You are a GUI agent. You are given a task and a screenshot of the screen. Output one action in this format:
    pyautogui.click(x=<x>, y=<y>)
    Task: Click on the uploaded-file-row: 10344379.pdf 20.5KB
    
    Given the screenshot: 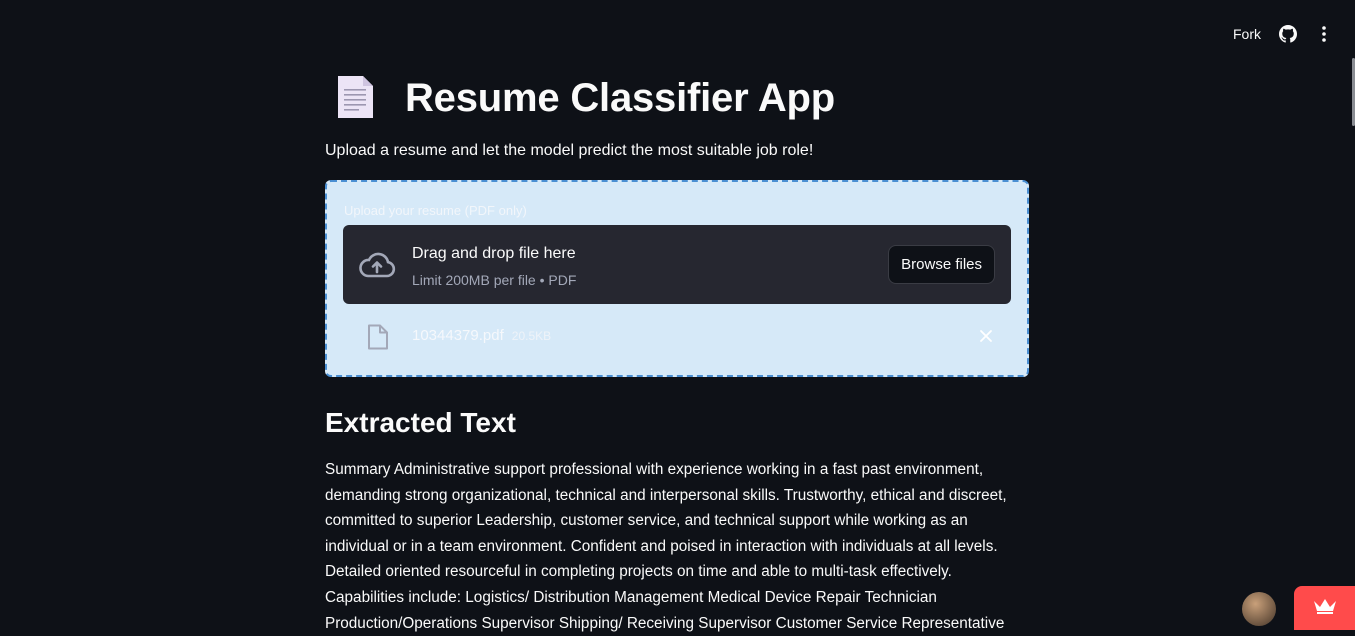 What is the action you would take?
    pyautogui.click(x=677, y=336)
    